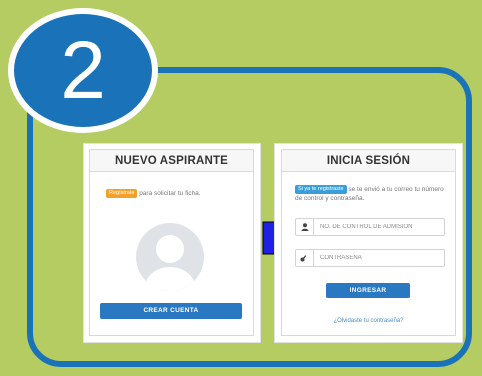 The height and width of the screenshot is (376, 482). I want to click on register-link: Regístrate, so click(122, 193).